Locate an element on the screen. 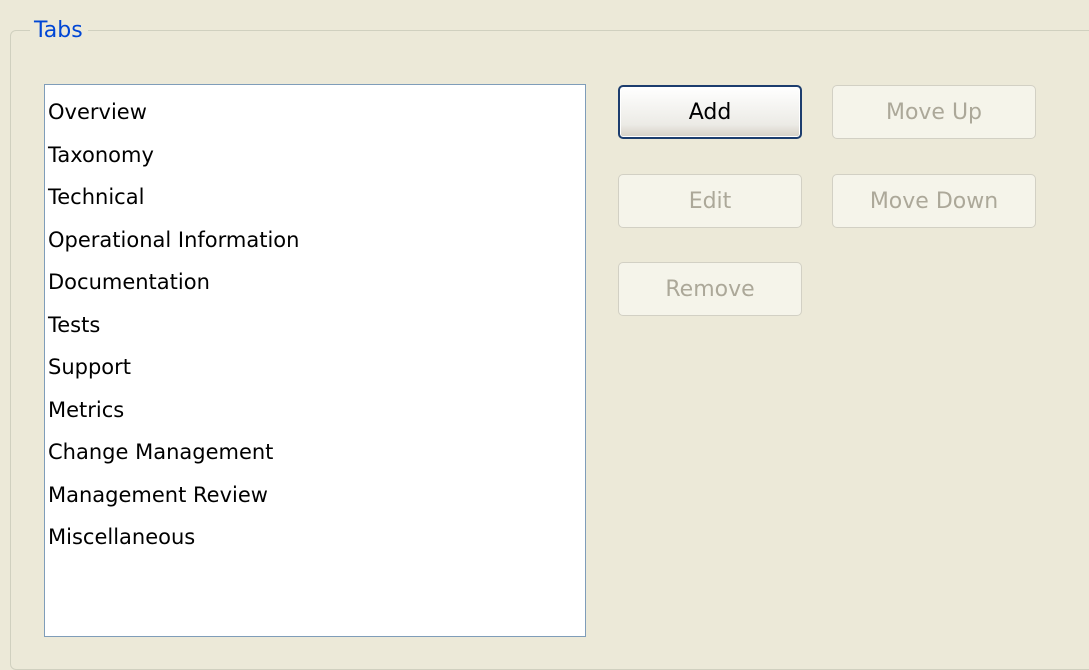  list-item-miscellaneous: Miscellaneous is located at coordinates (316, 537).